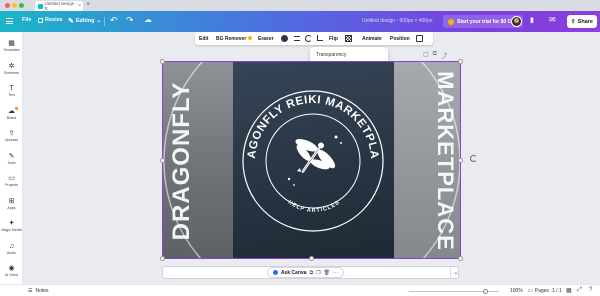 The width and height of the screenshot is (600, 296). Describe the element at coordinates (284, 38) in the screenshot. I see `color-swatch-button` at that location.